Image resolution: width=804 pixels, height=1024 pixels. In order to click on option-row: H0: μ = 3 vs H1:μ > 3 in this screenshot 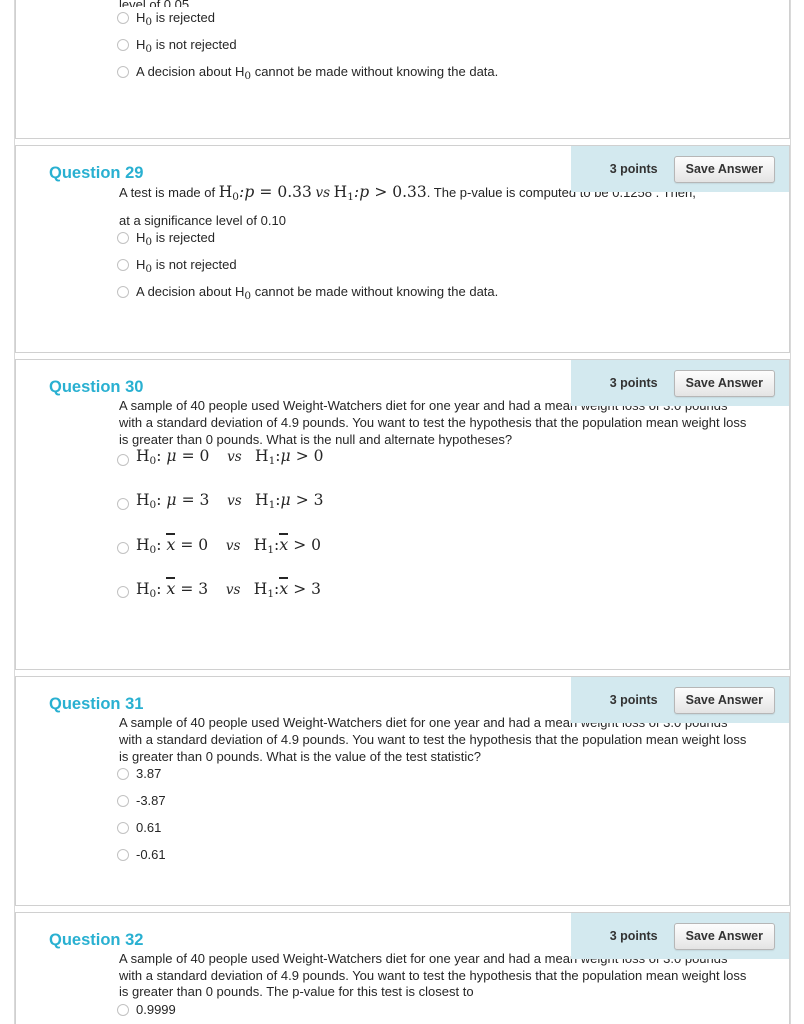, I will do `click(453, 514)`.